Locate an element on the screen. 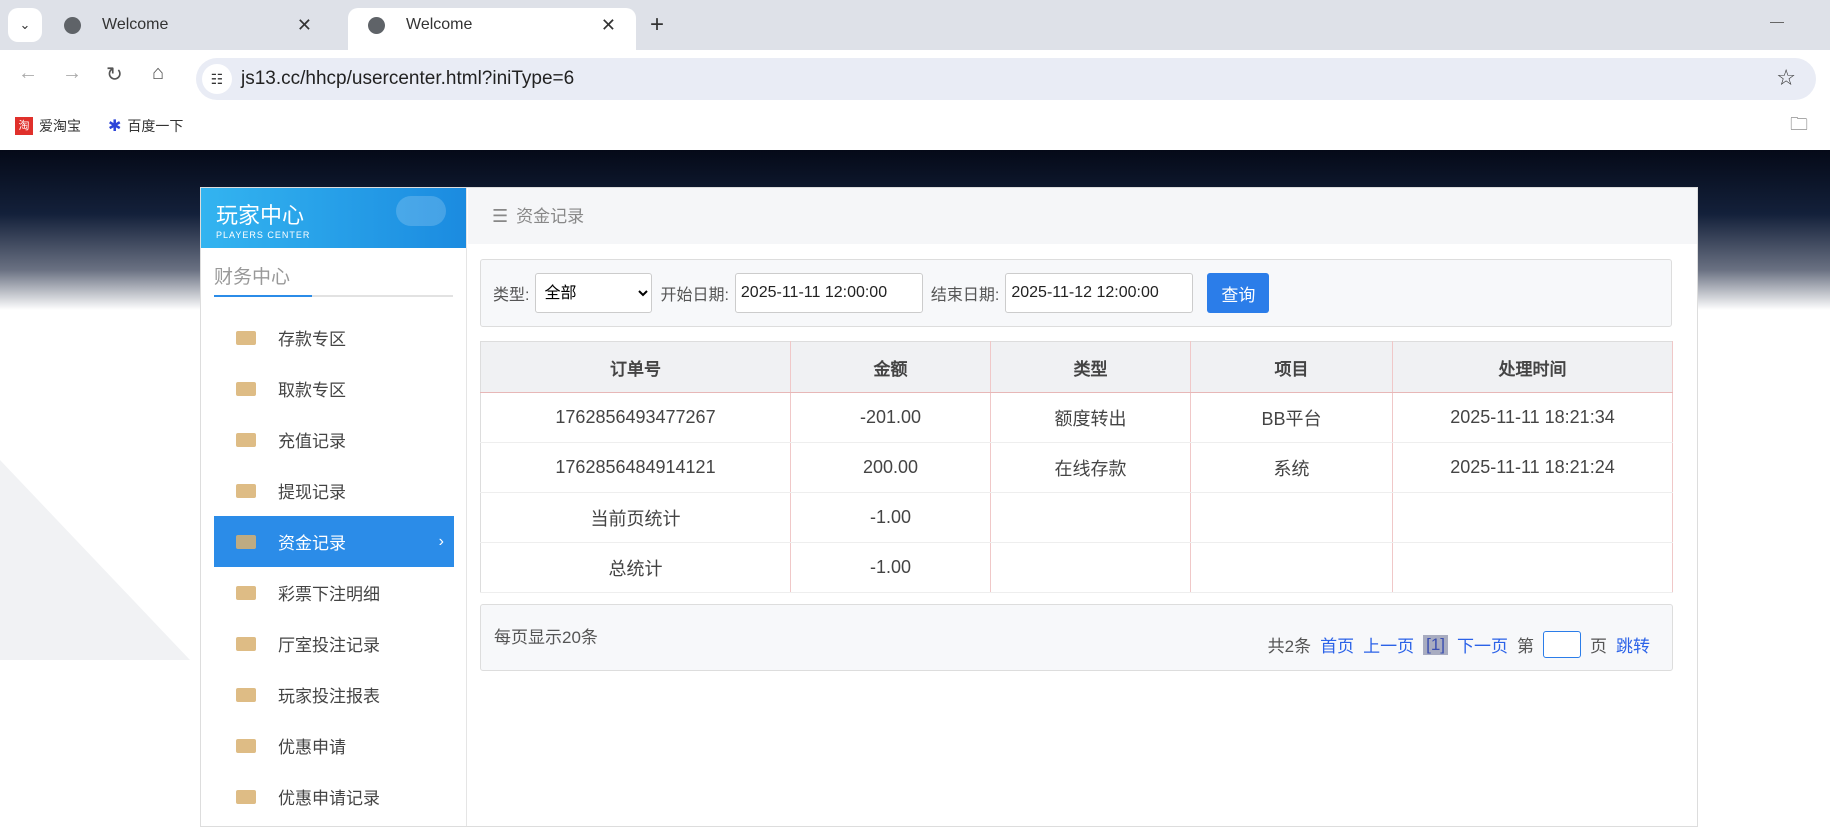 The height and width of the screenshot is (827, 1830). sidebar-item-deposit: 存款专区 is located at coordinates (334, 337).